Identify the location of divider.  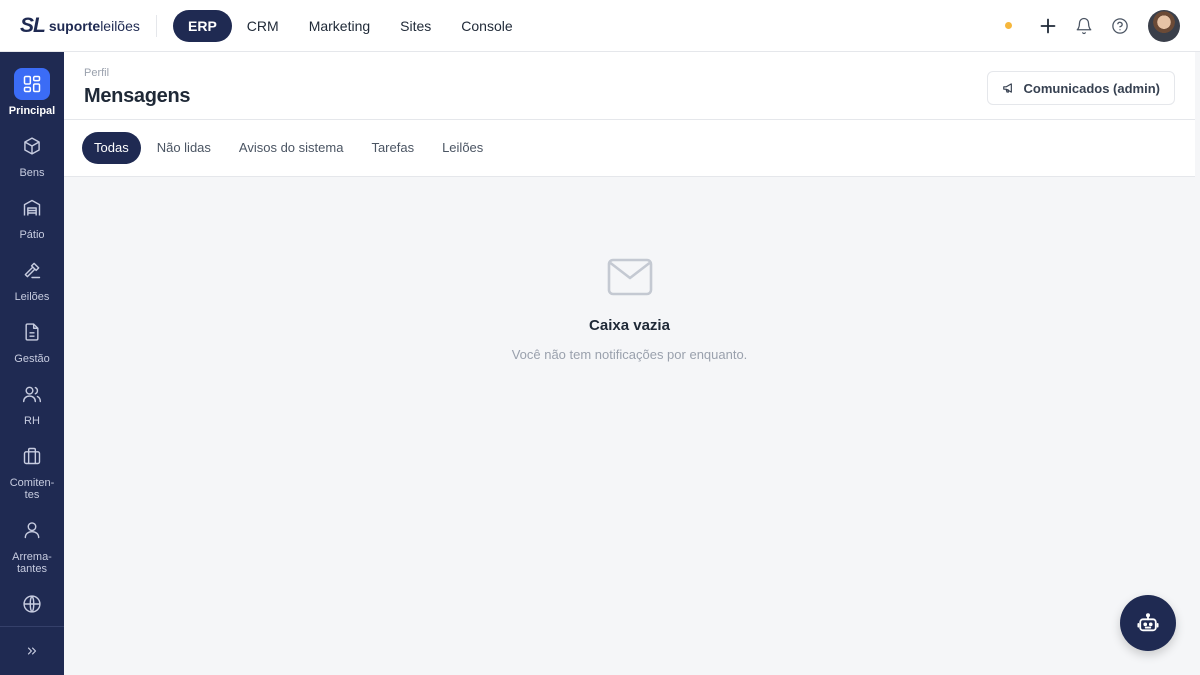
(156, 25).